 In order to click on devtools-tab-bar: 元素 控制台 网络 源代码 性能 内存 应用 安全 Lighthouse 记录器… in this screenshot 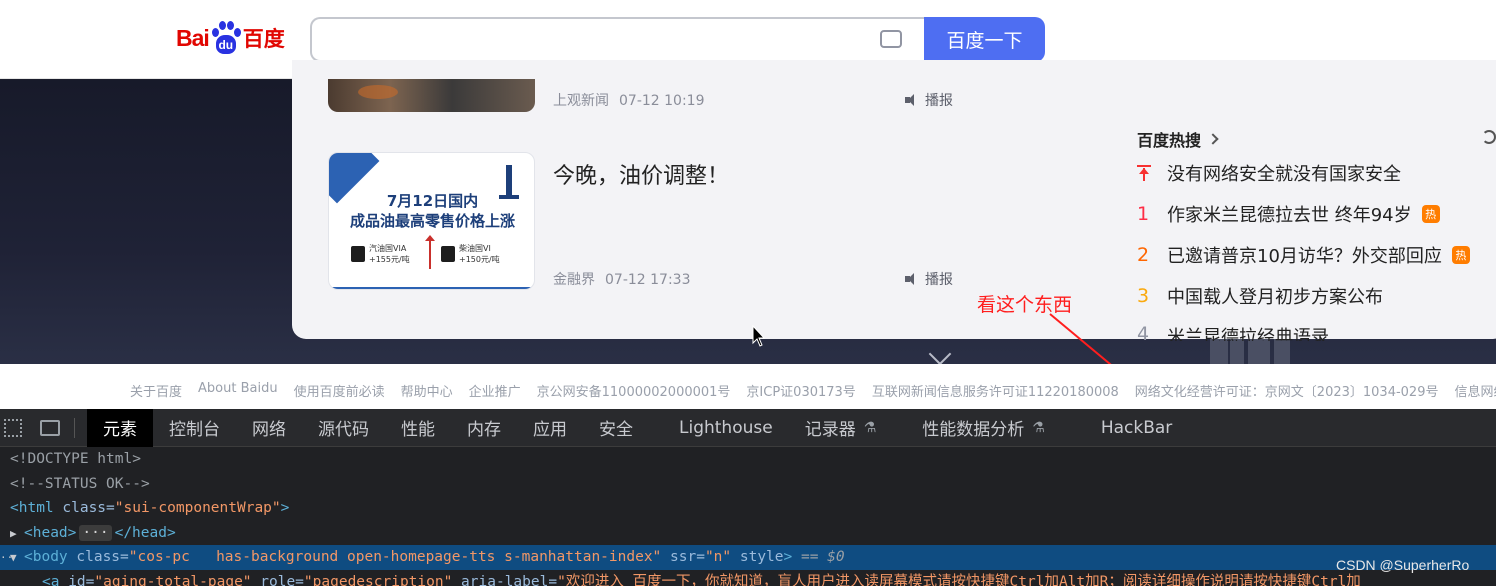, I will do `click(748, 427)`.